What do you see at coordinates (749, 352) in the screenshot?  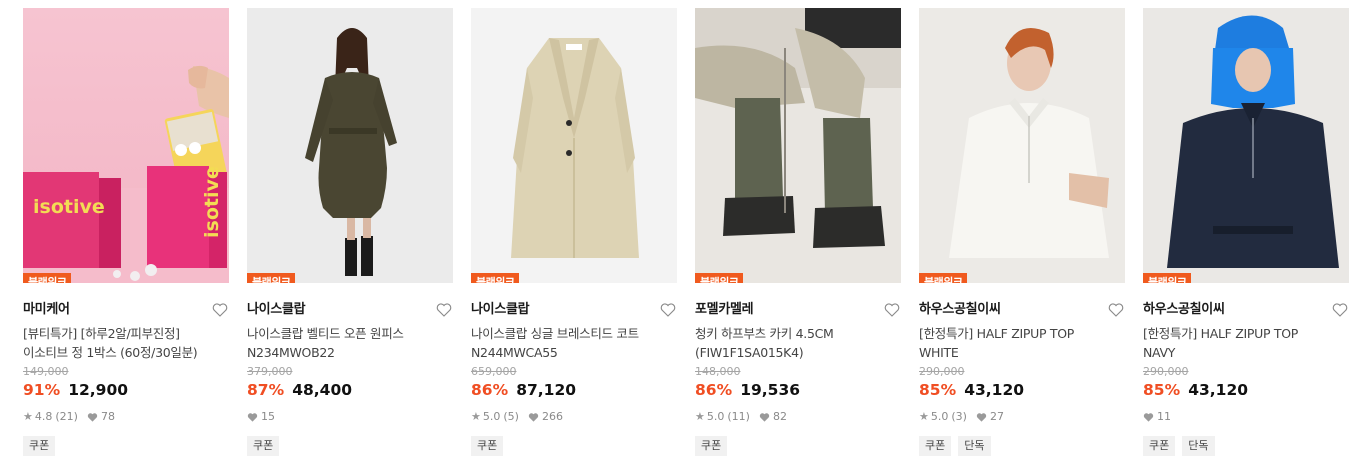 I see `product-name-line2: (FIW1F1SA015K4)` at bounding box center [749, 352].